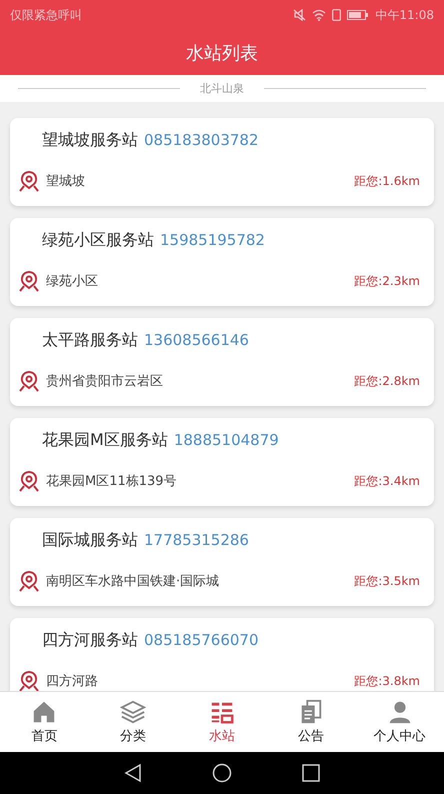 The height and width of the screenshot is (794, 444). Describe the element at coordinates (90, 540) in the screenshot. I see `station-name: 国际城服务站` at that location.